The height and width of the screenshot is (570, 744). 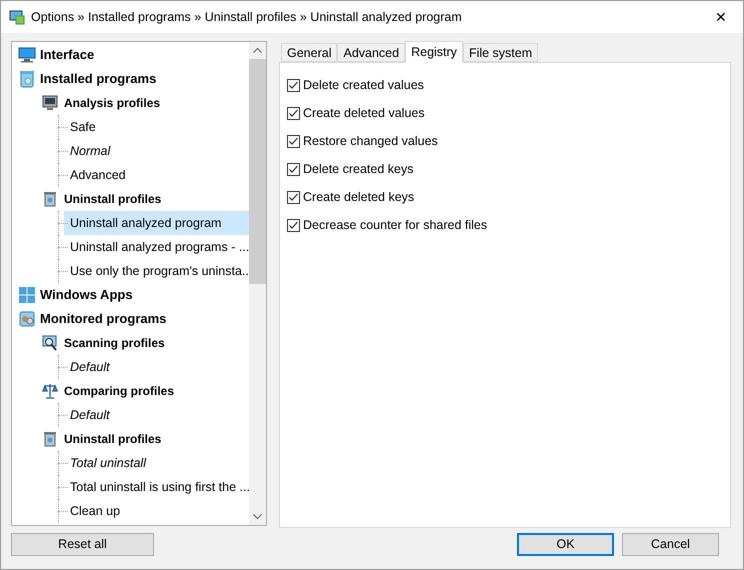 What do you see at coordinates (246, 17) in the screenshot?
I see `window-title: Options » Installed programs » Uninstall profiles » Uninstall analyzed program` at bounding box center [246, 17].